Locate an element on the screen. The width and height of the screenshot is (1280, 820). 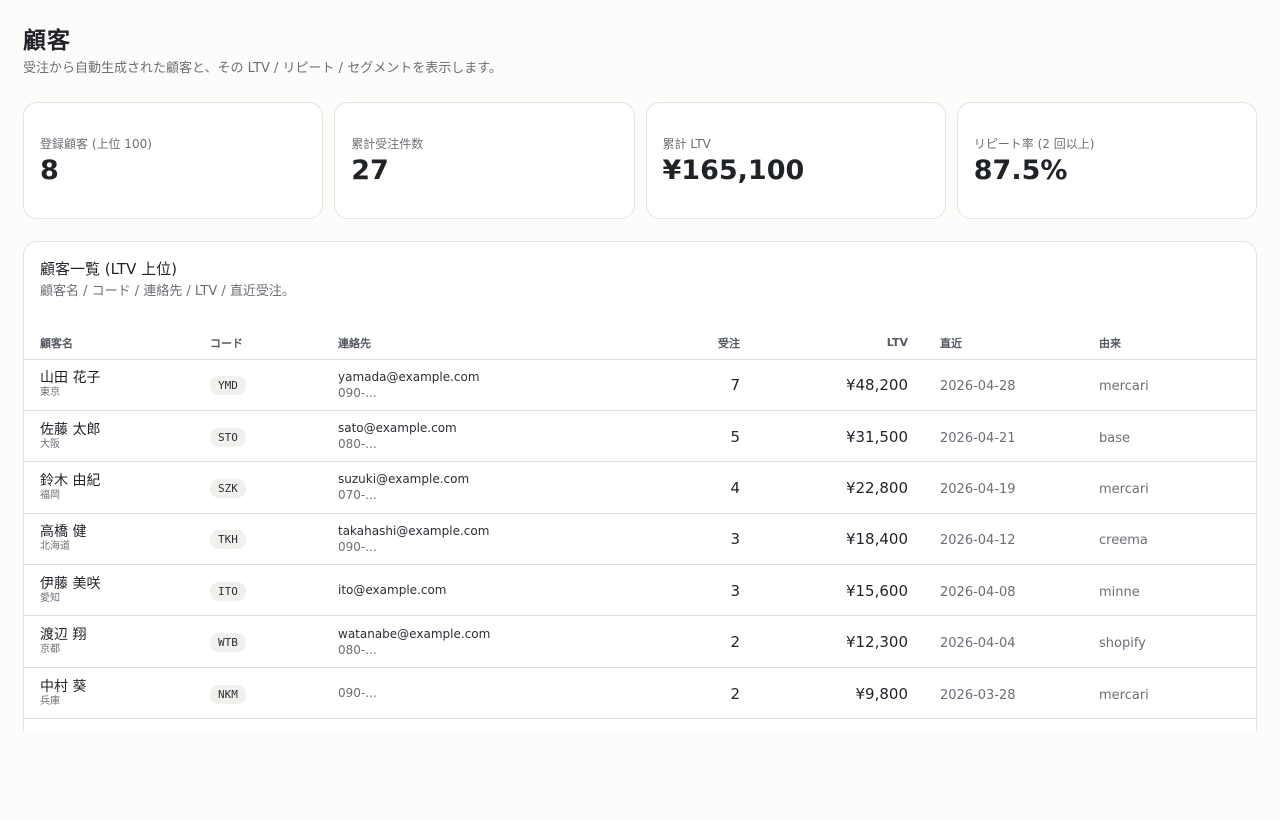
recent-order-date: 2026-04-12 is located at coordinates (978, 541).